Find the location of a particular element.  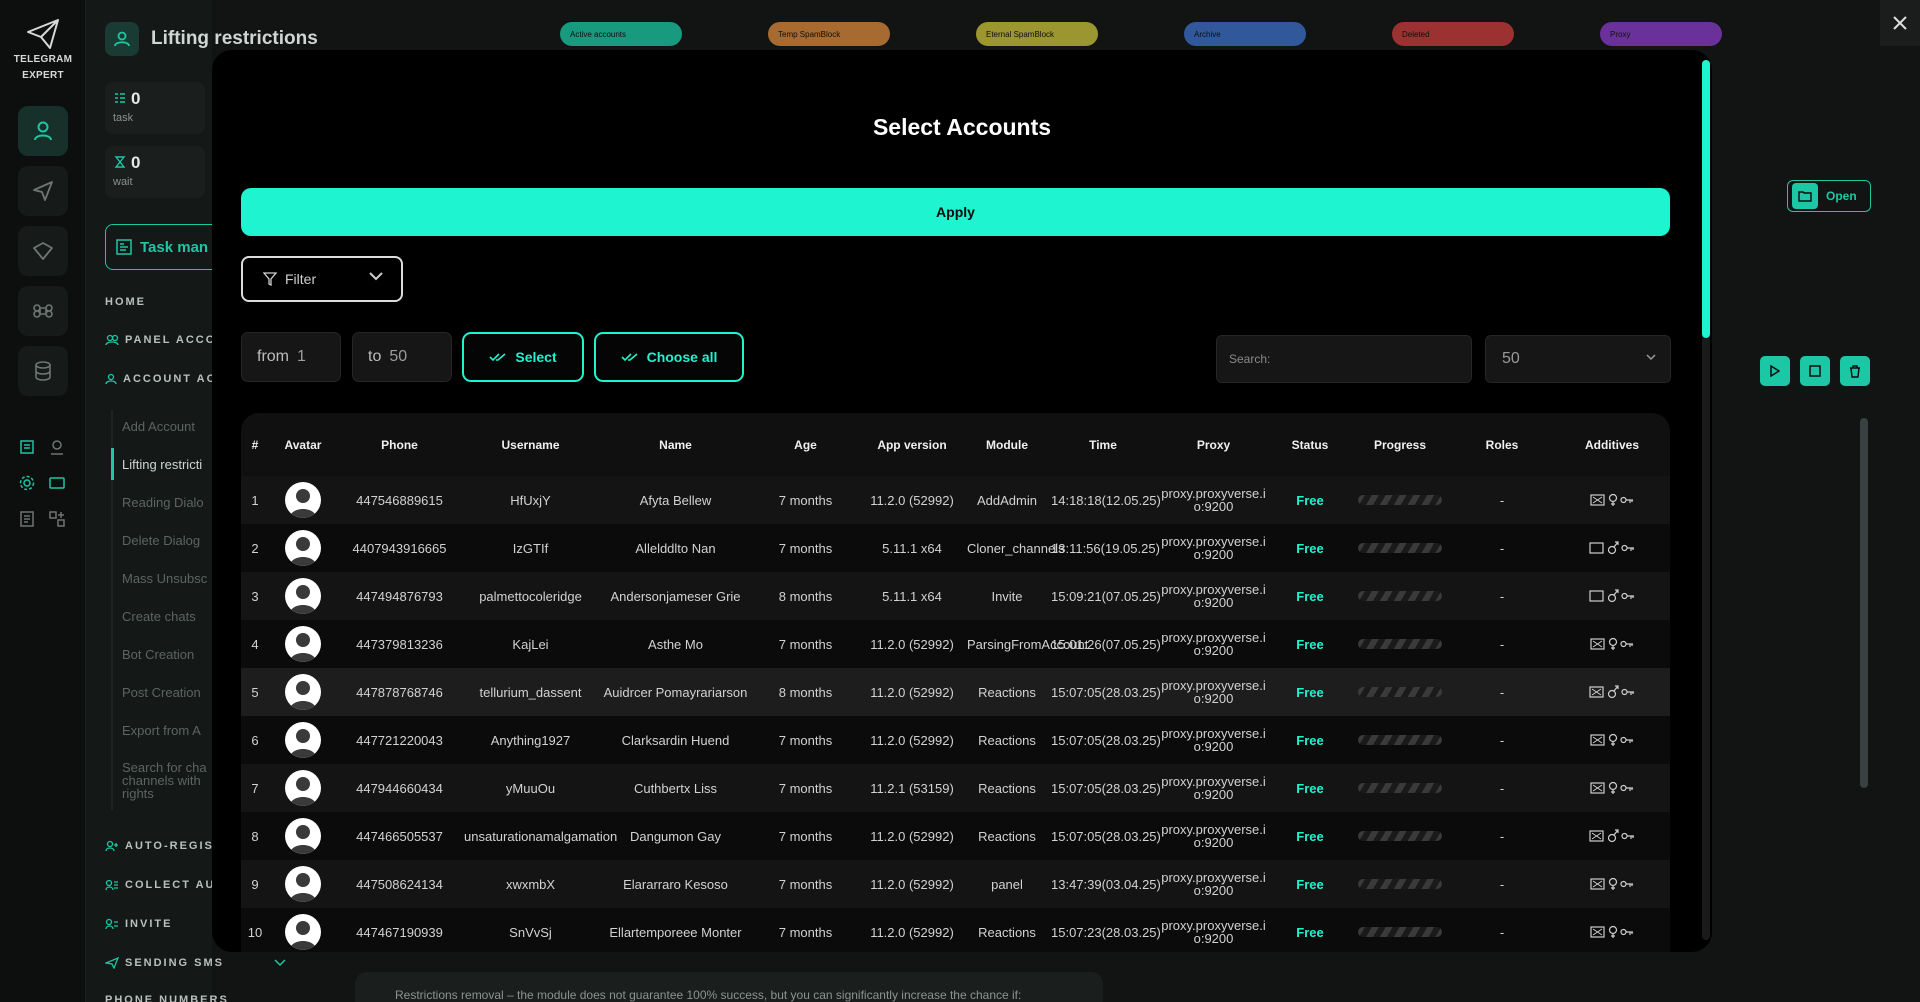

search-input is located at coordinates (1344, 359).